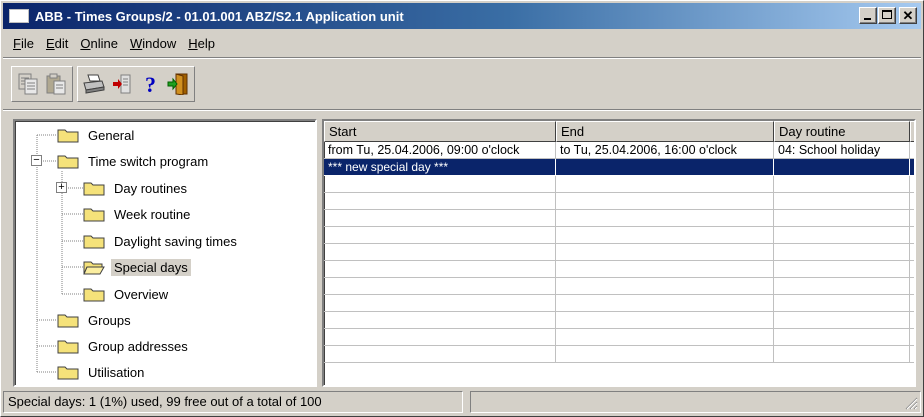 The height and width of the screenshot is (417, 924). What do you see at coordinates (138, 214) in the screenshot?
I see `tree-item-week-routine: Week routine` at bounding box center [138, 214].